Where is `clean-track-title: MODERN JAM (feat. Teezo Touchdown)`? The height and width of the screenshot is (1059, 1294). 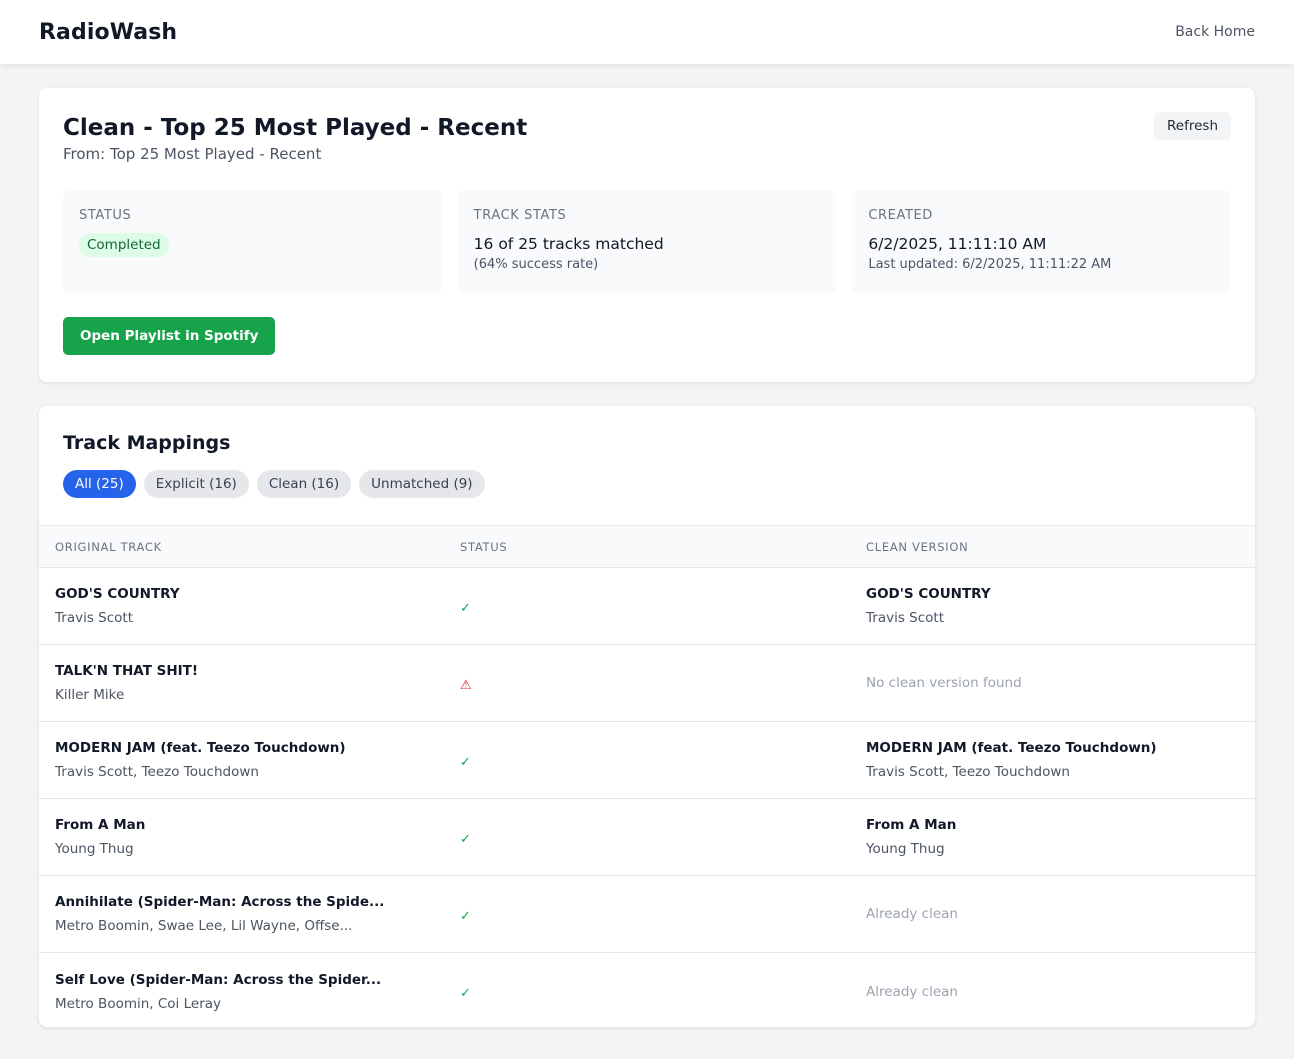 clean-track-title: MODERN JAM (feat. Teezo Touchdown) is located at coordinates (1011, 748).